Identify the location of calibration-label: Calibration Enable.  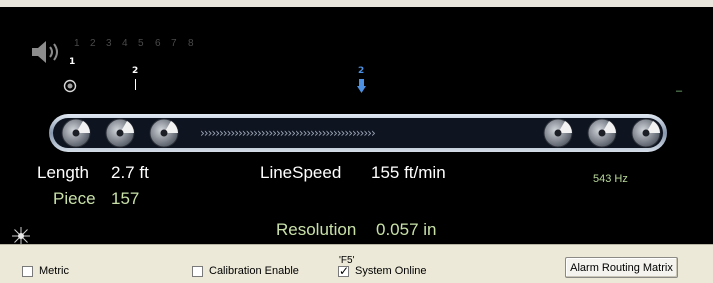
(254, 271).